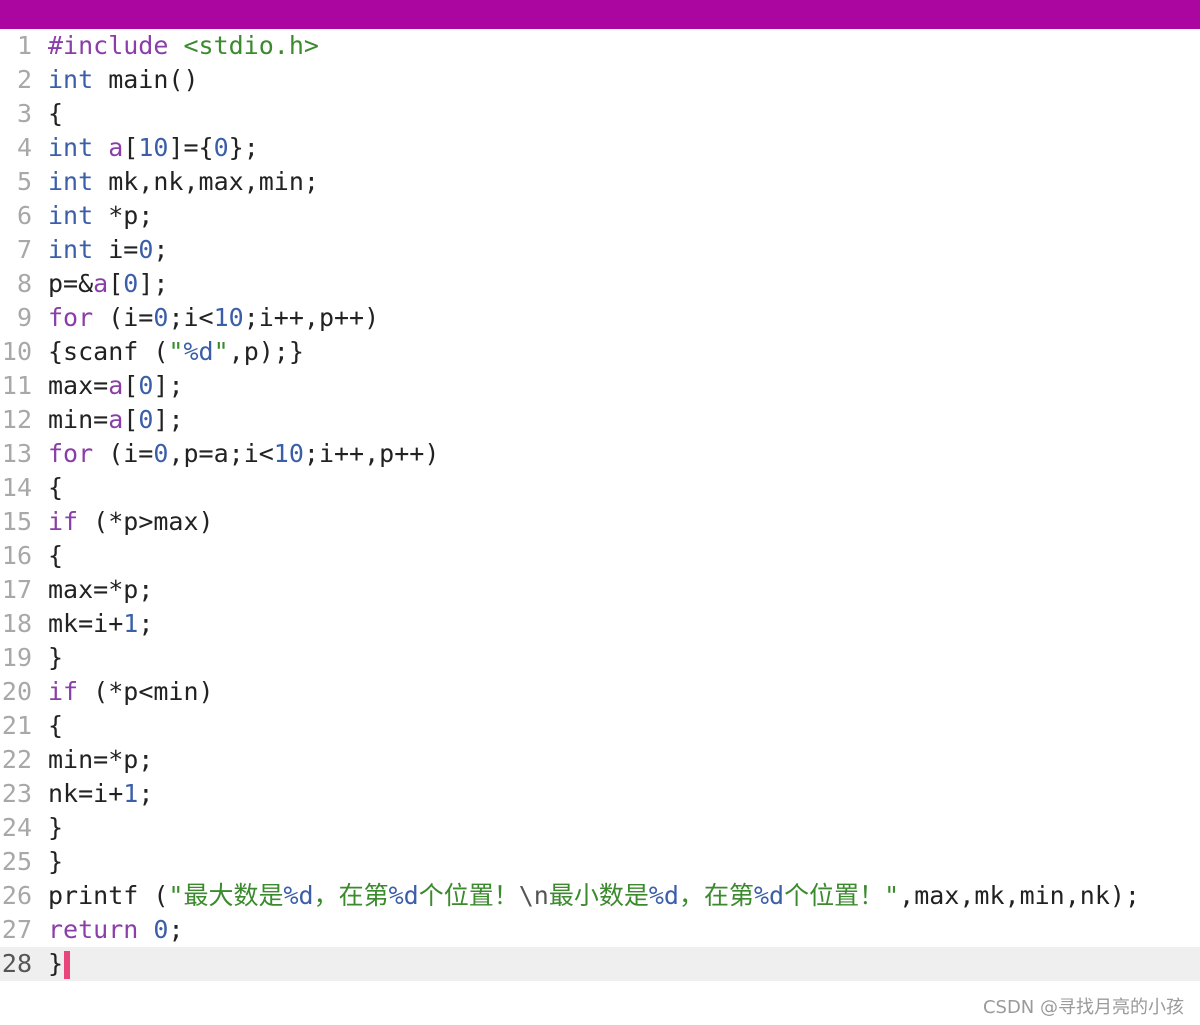  What do you see at coordinates (108, 351) in the screenshot?
I see `code-token: {scanf (` at bounding box center [108, 351].